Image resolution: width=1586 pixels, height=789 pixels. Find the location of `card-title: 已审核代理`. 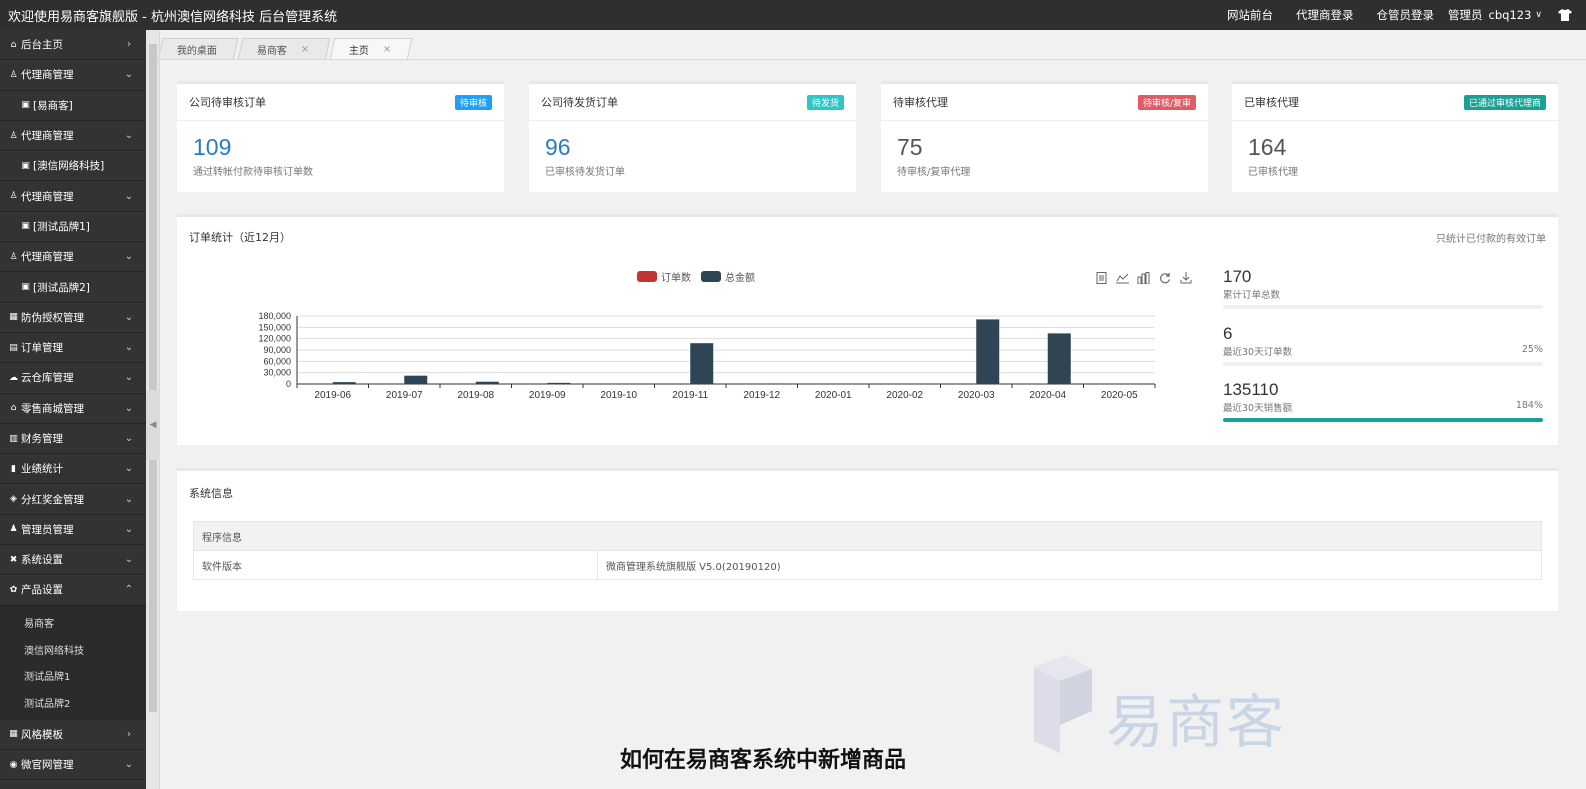

card-title: 已审核代理 is located at coordinates (1271, 102).